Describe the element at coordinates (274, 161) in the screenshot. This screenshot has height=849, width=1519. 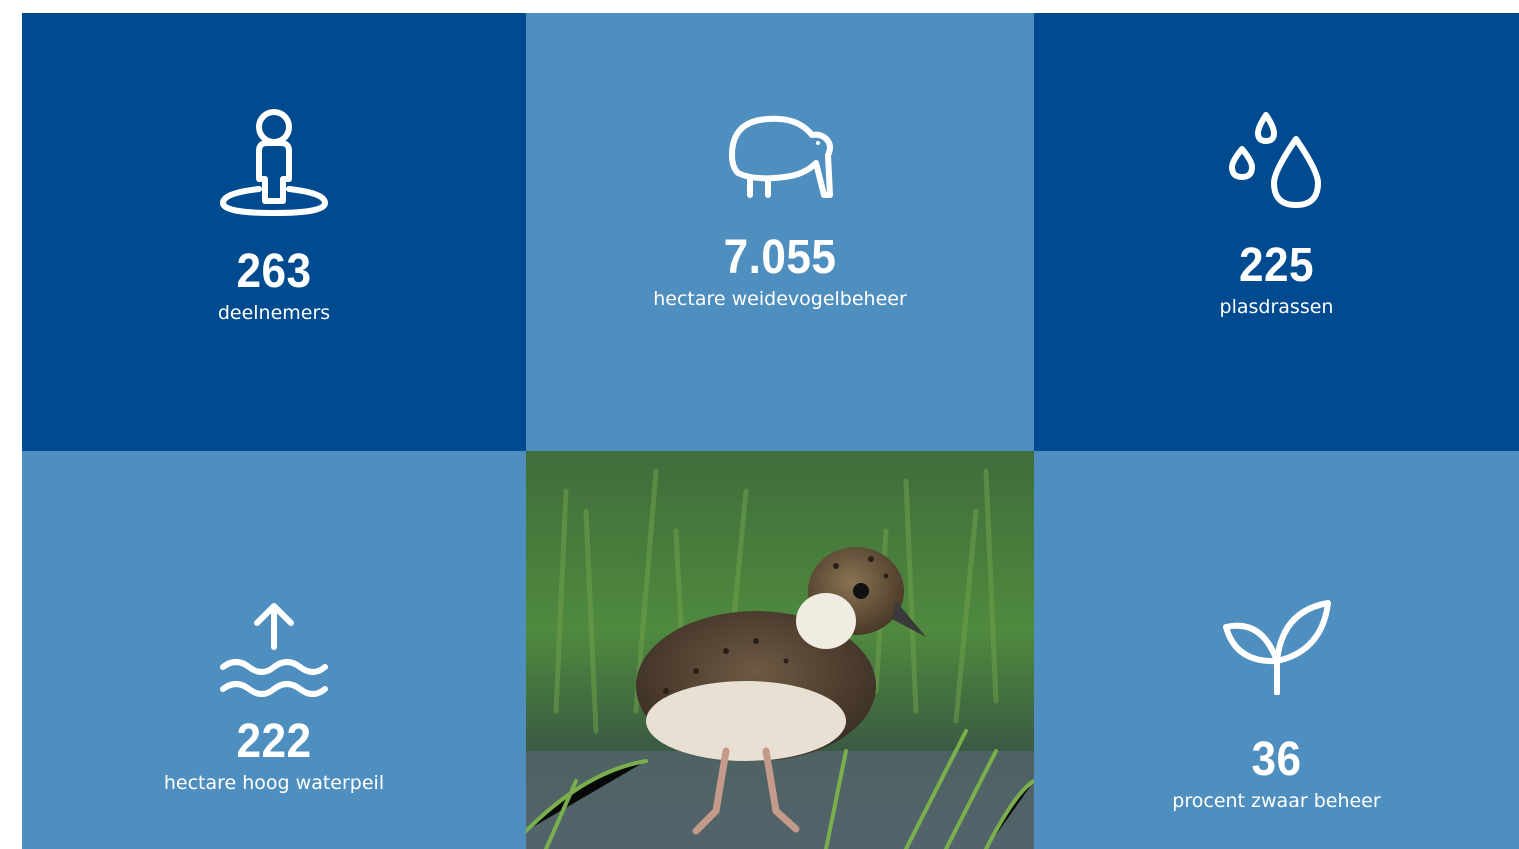
I see `person-location-icon` at that location.